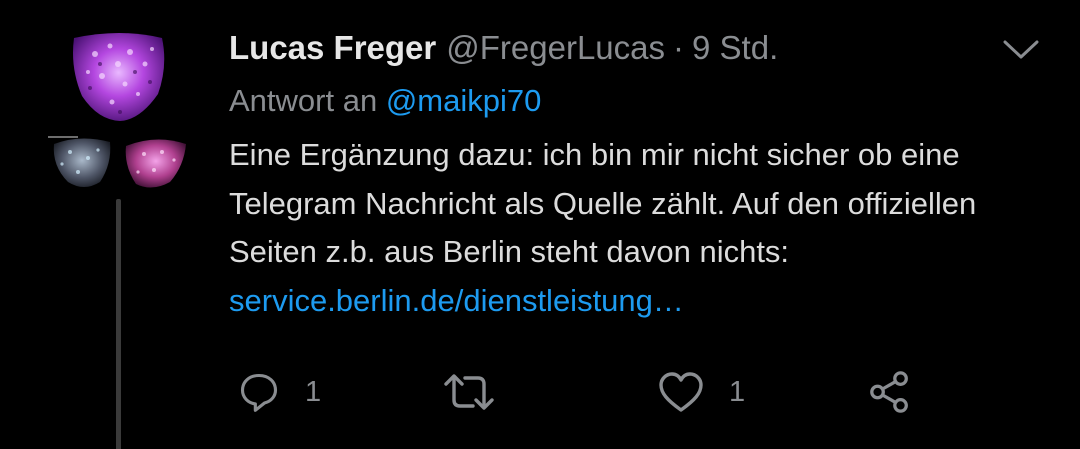  I want to click on reply-prefix: Antwort an, so click(303, 100).